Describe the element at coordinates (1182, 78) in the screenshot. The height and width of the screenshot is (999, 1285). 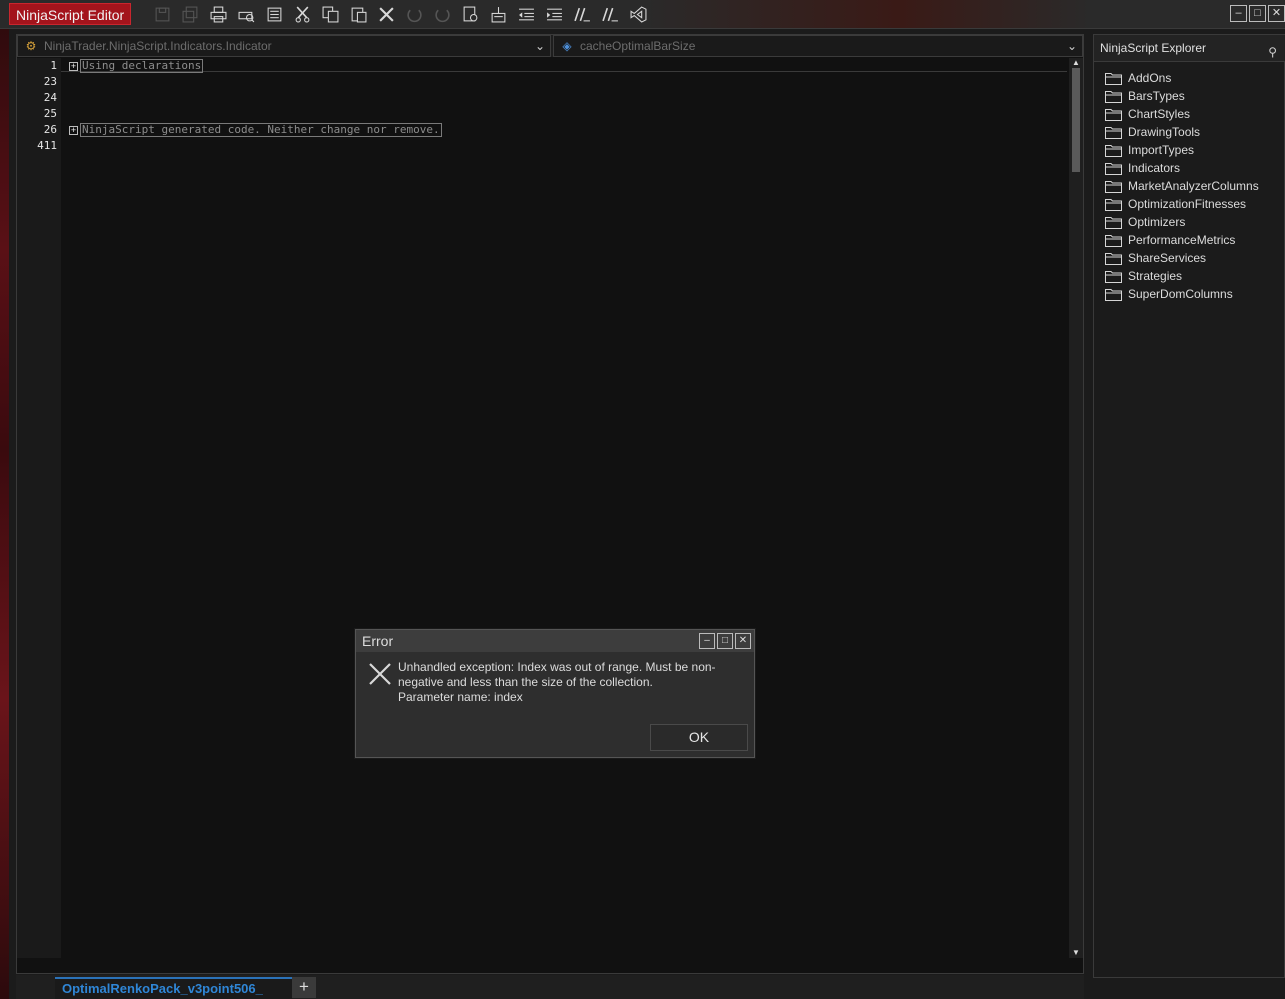
I see `folder-item: AddOns` at that location.